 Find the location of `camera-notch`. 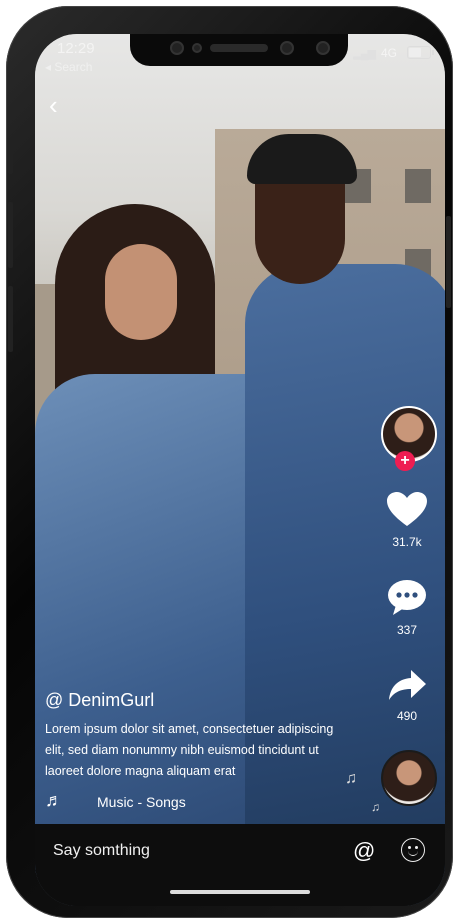

camera-notch is located at coordinates (239, 50).